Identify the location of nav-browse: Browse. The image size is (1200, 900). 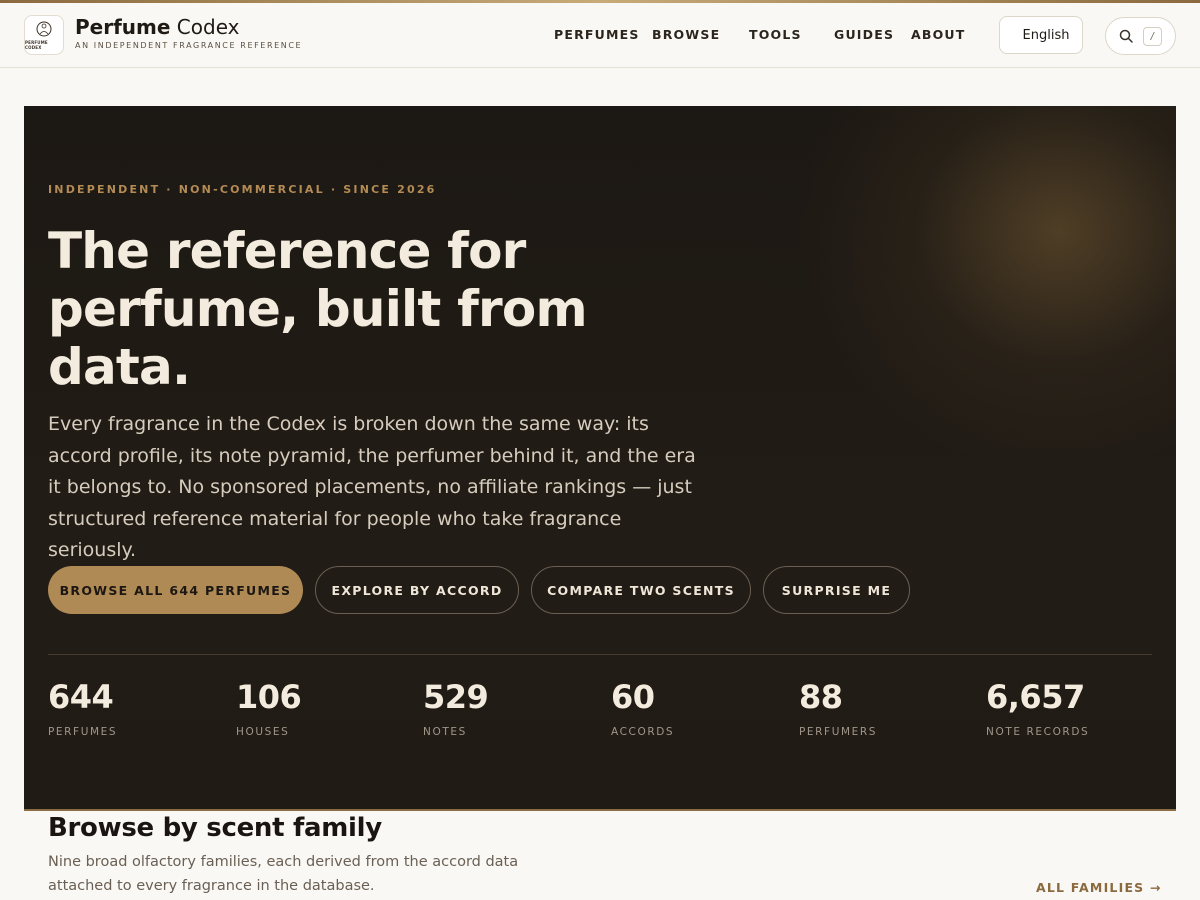
(686, 34).